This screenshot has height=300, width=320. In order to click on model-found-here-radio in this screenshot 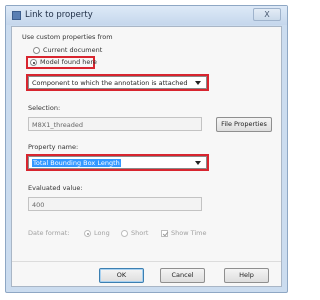, I will do `click(33, 62)`.